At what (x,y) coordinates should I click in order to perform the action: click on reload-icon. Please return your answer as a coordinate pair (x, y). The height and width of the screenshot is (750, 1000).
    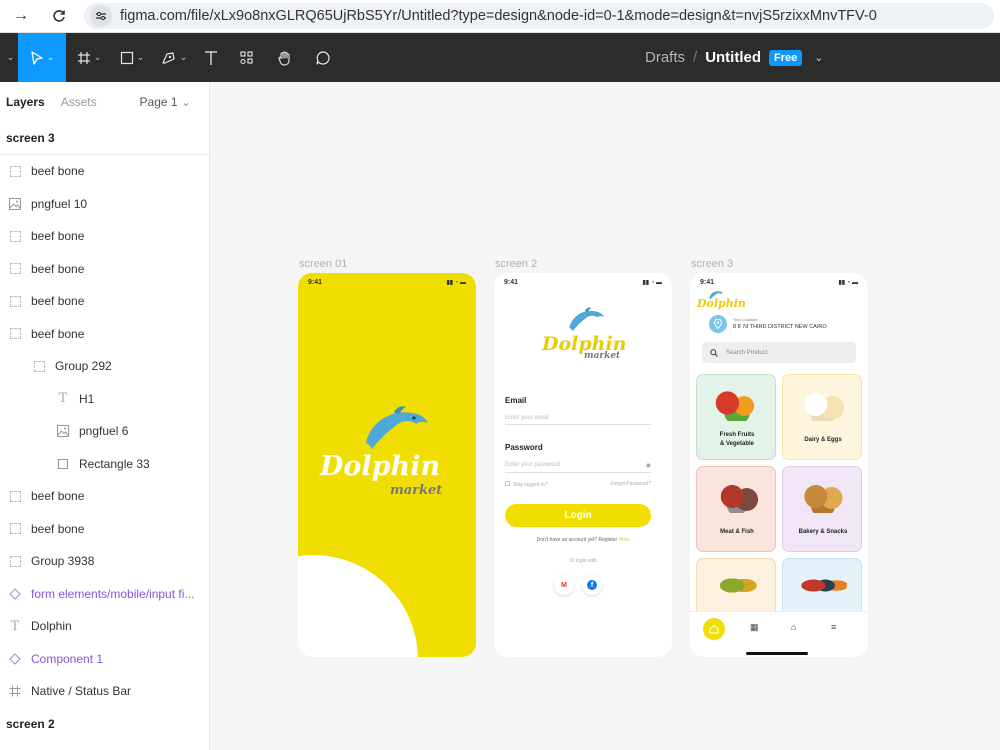
    Looking at the image, I should click on (59, 16).